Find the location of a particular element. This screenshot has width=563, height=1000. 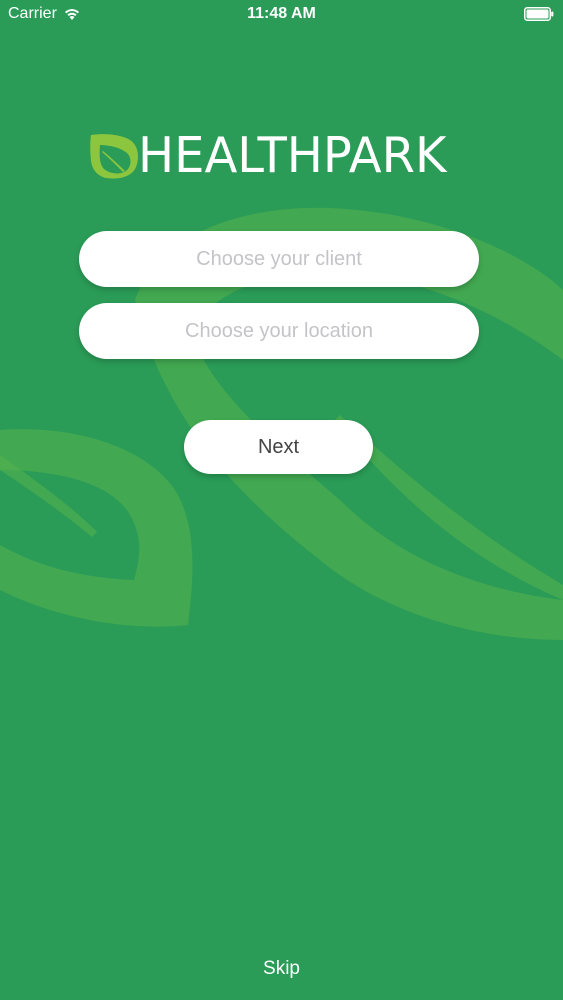

status-bar: Carrier 11:48 AM is located at coordinates (281, 15).